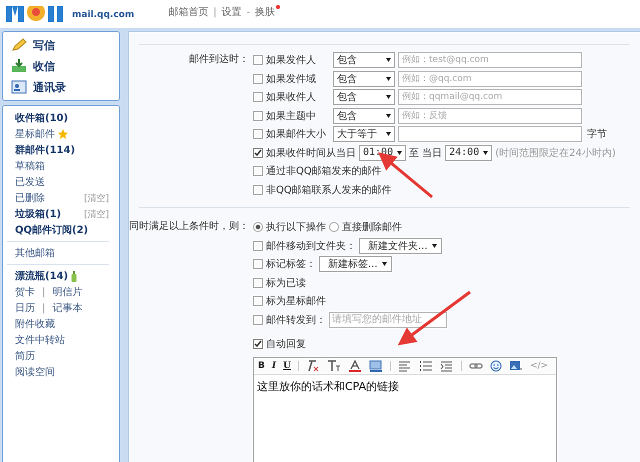 This screenshot has width=640, height=462. What do you see at coordinates (372, 227) in the screenshot?
I see `radio-label: 直接删除邮件` at bounding box center [372, 227].